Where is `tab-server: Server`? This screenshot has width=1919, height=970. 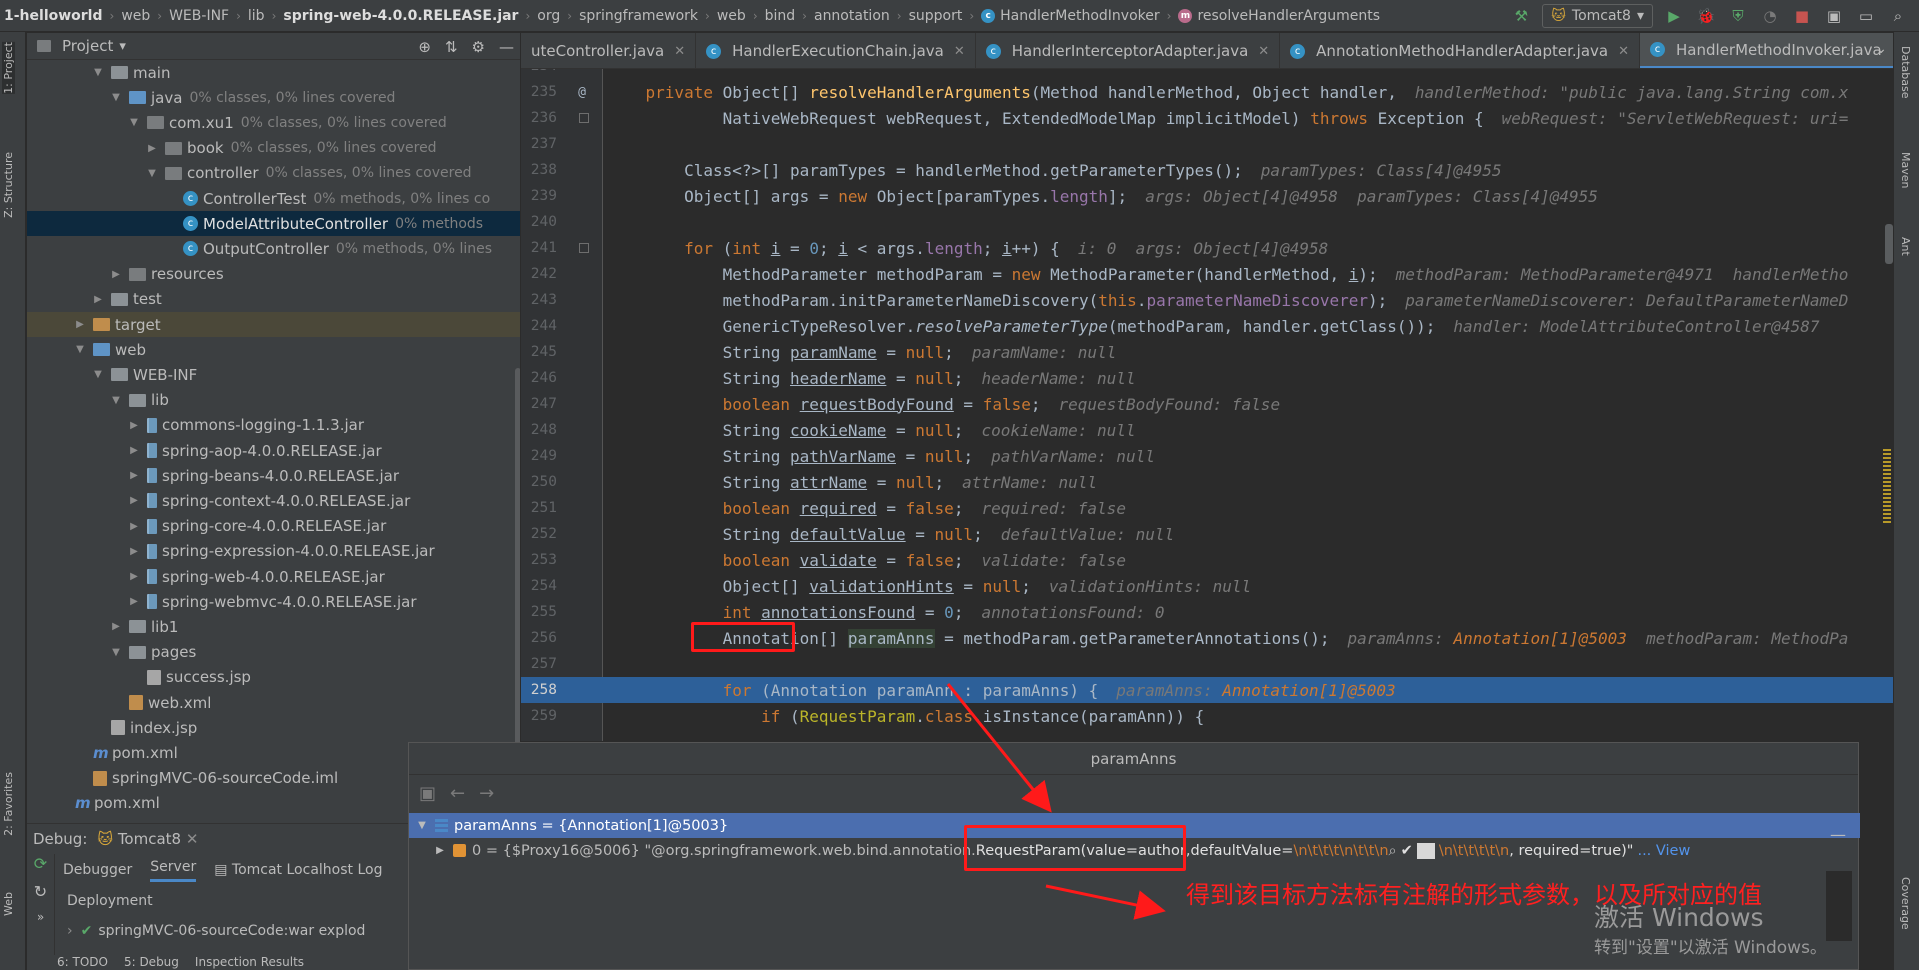 tab-server: Server is located at coordinates (173, 870).